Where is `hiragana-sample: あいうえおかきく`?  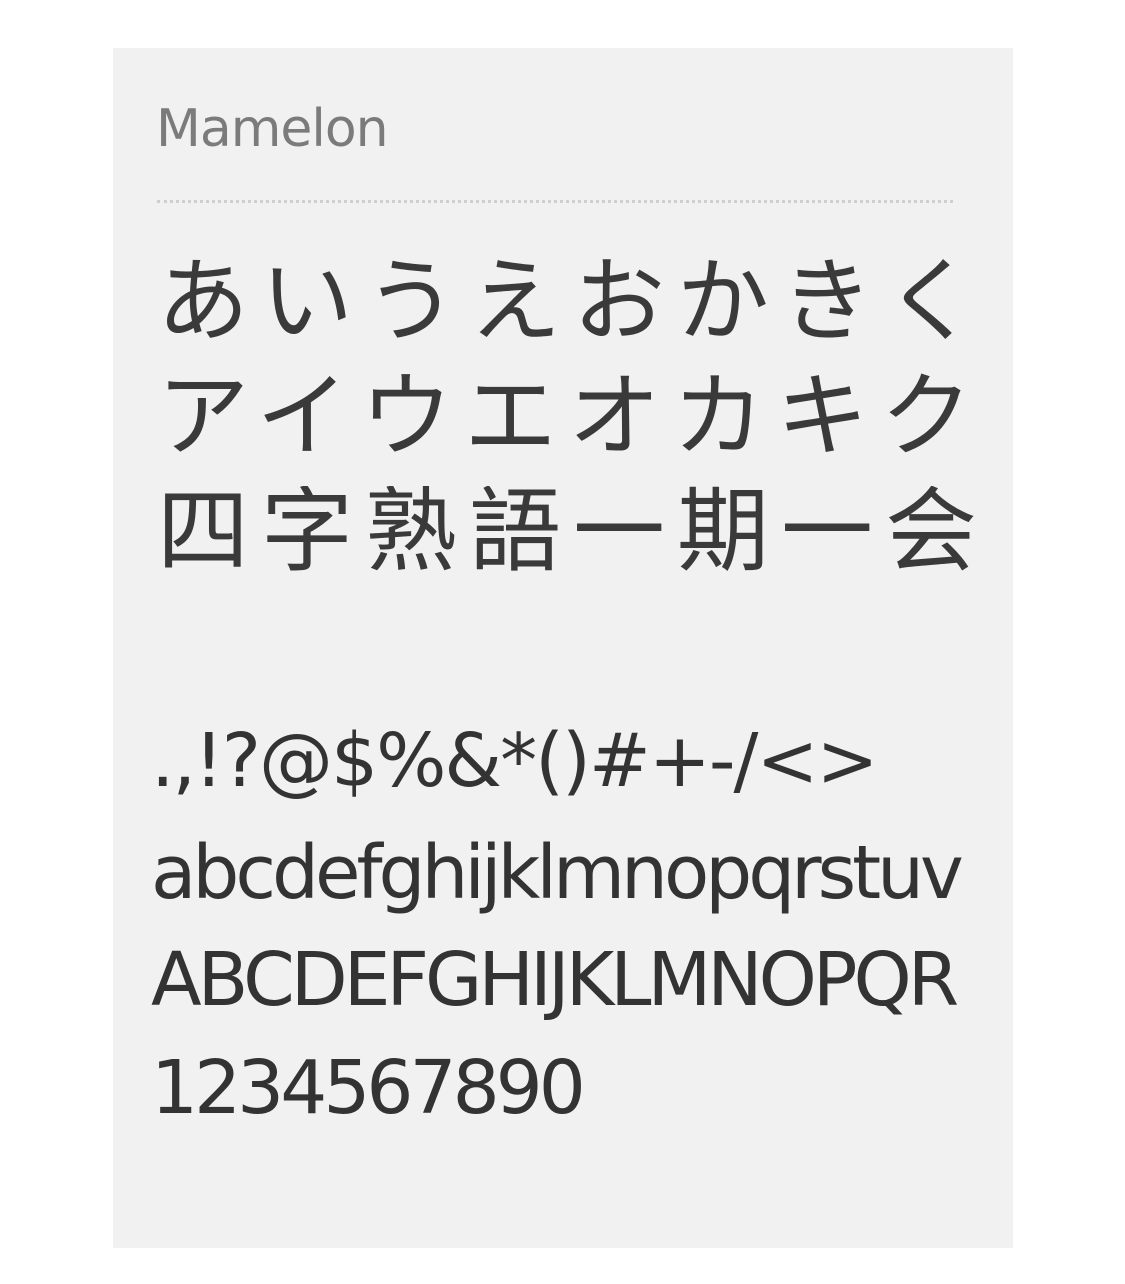
hiragana-sample: あいうえおかきく is located at coordinates (567, 302).